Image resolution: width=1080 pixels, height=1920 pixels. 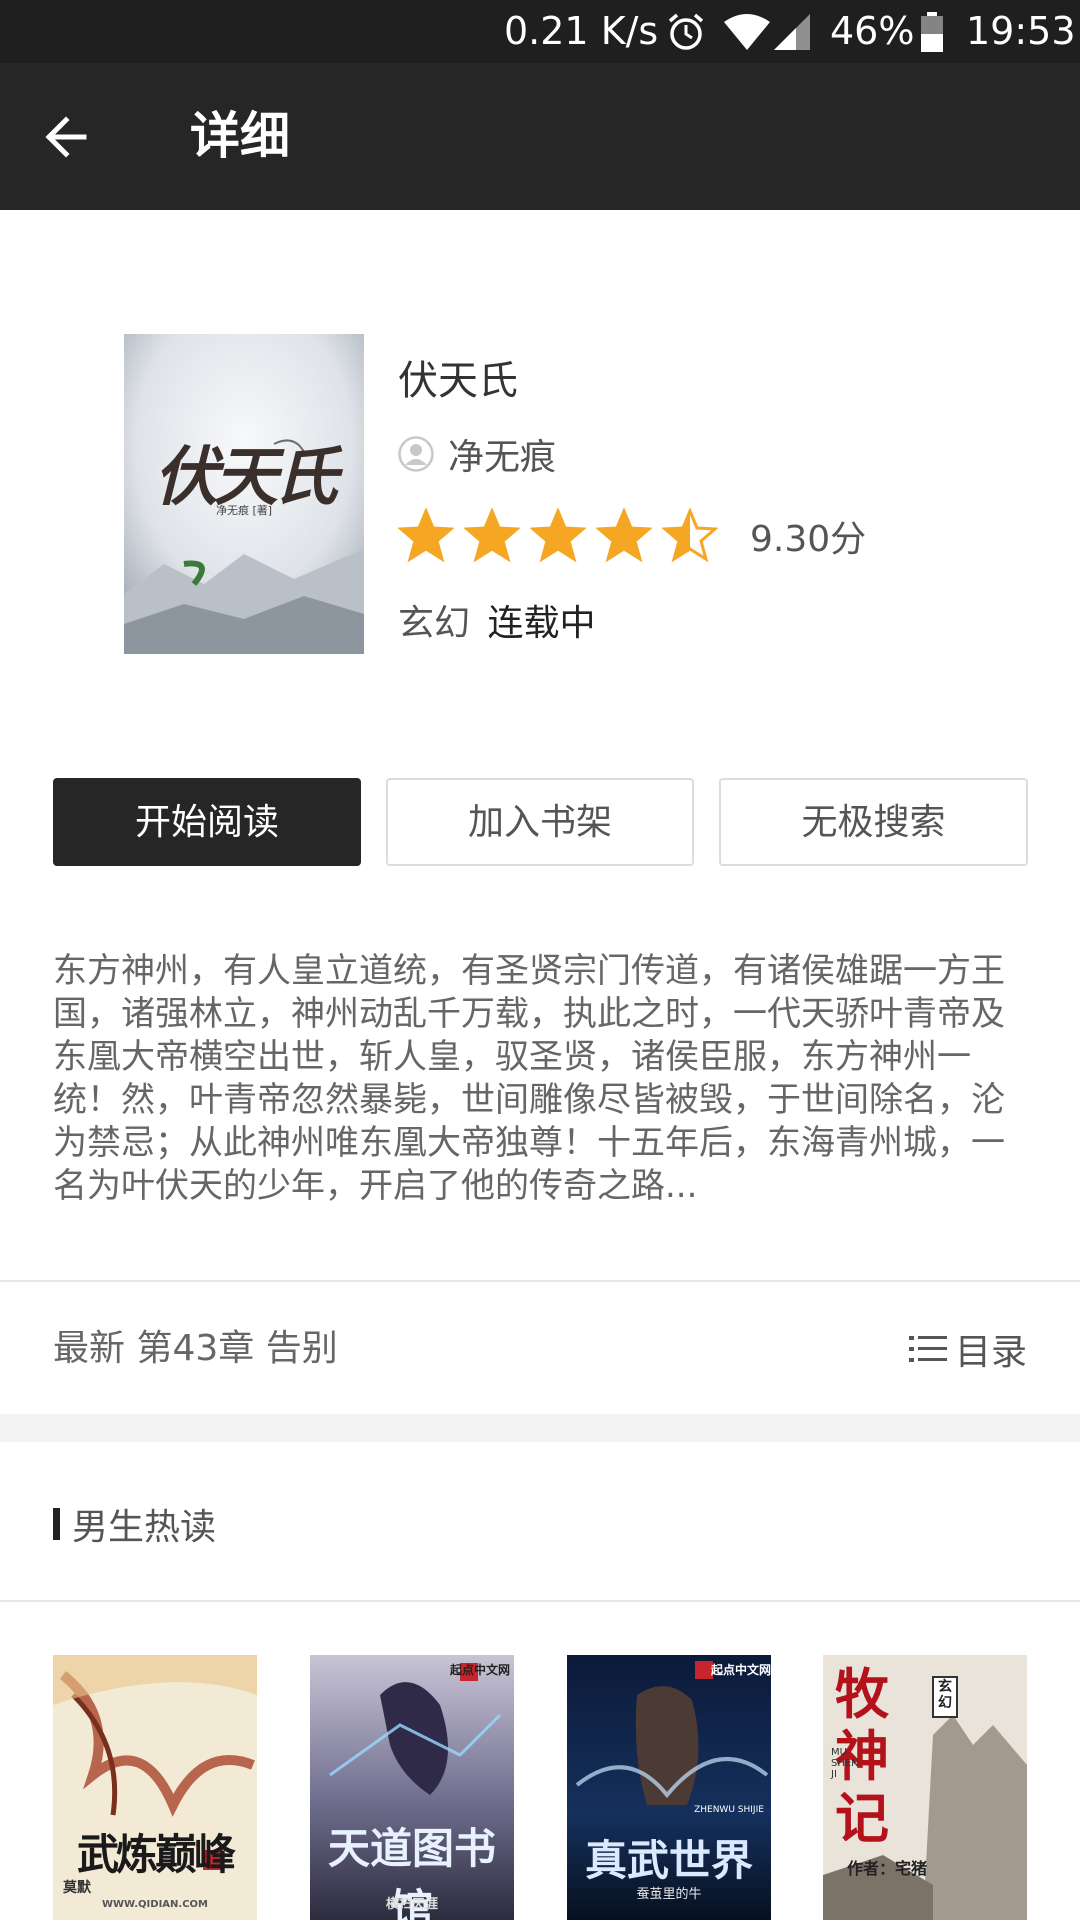 I want to click on recommended-book-3-publisher: 起点中文网, so click(x=740, y=1670).